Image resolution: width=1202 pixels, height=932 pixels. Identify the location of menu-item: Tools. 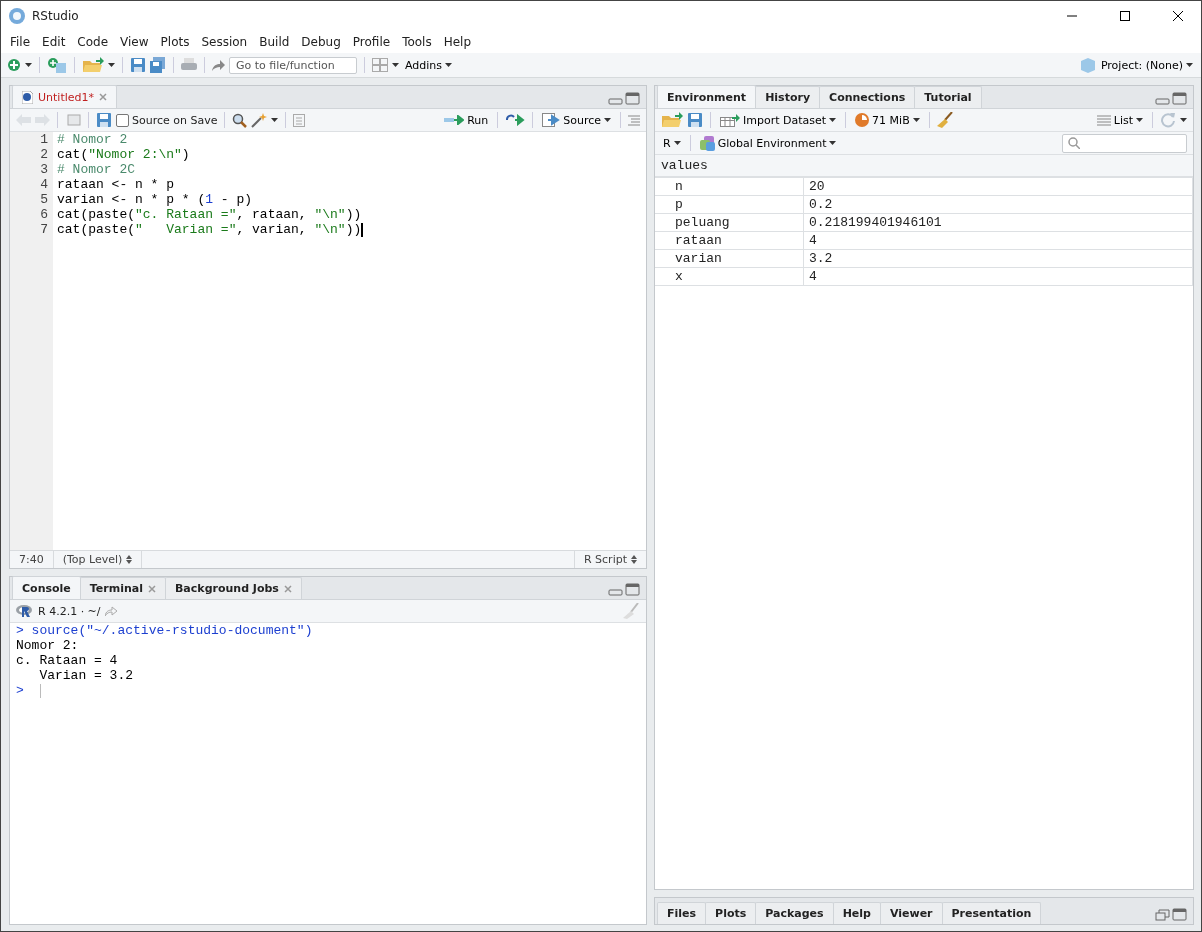
(417, 42).